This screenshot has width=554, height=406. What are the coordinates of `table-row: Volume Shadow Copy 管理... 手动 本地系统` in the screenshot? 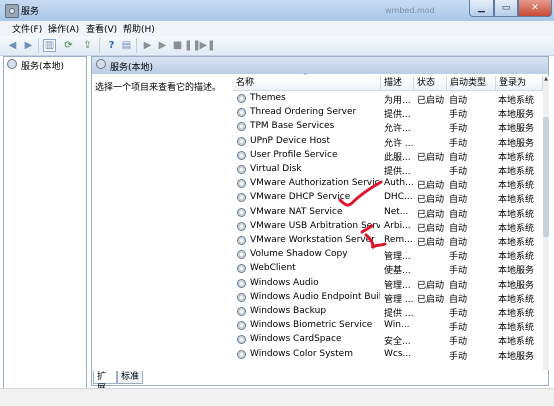 It's located at (388, 255).